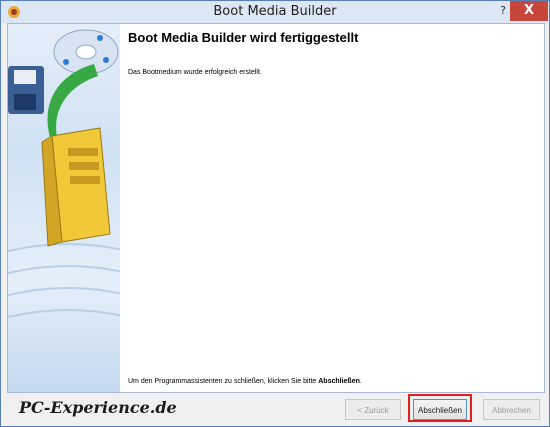 The width and height of the screenshot is (550, 427). Describe the element at coordinates (511, 409) in the screenshot. I see `cancel-button: Abbrechen` at that location.